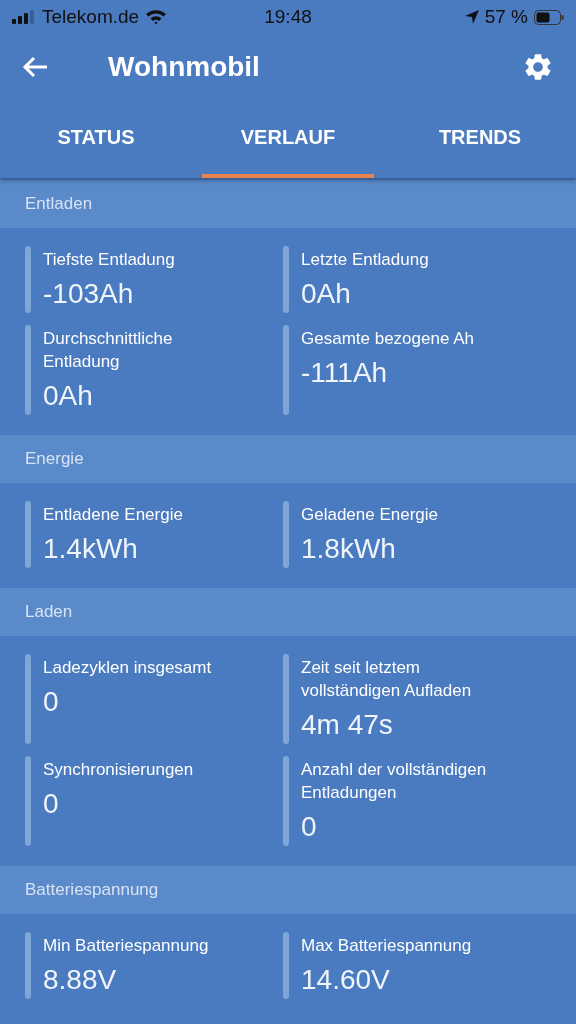 Image resolution: width=576 pixels, height=1024 pixels. What do you see at coordinates (108, 350) in the screenshot?
I see `stat-label: Durchschnittliche Entladung` at bounding box center [108, 350].